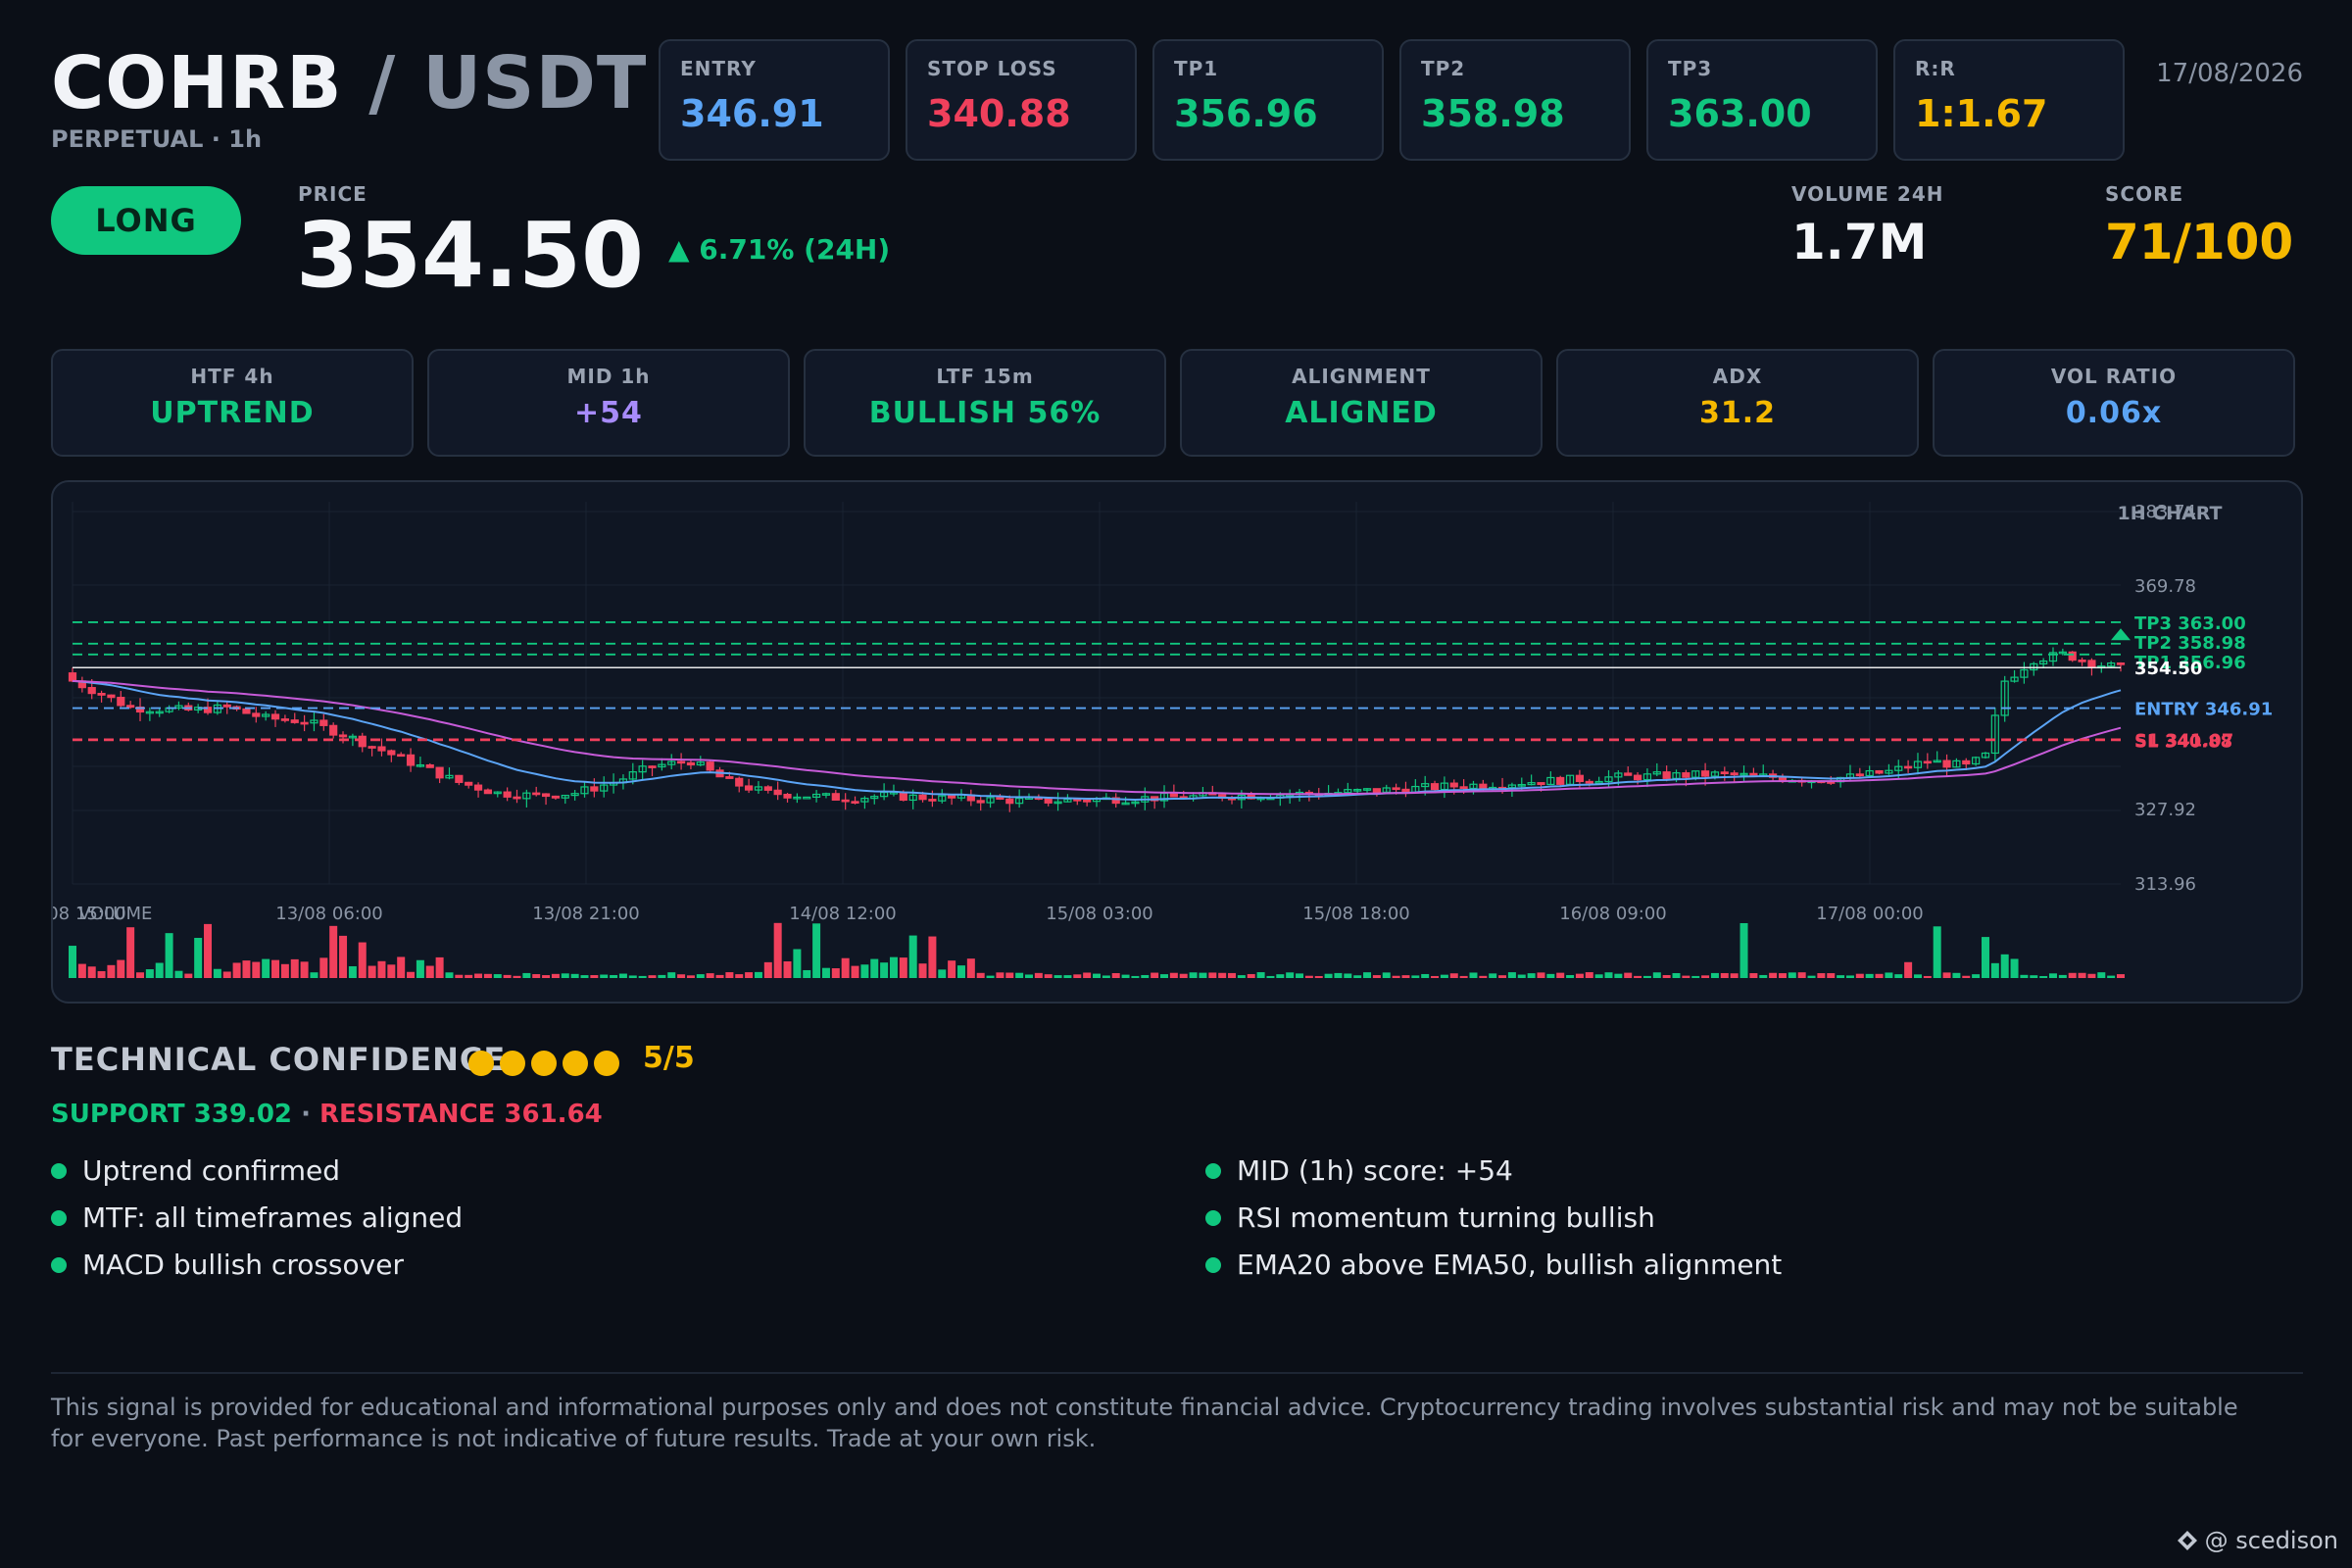  Describe the element at coordinates (59, 1264) in the screenshot. I see `bullet-dot` at that location.